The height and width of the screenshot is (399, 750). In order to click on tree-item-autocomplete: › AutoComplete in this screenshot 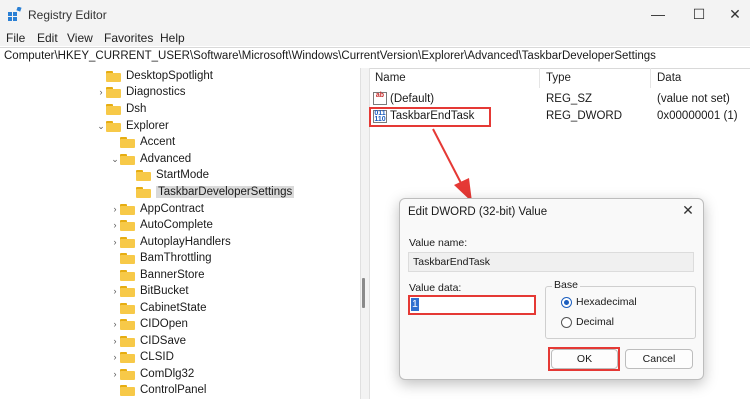, I will do `click(161, 225)`.